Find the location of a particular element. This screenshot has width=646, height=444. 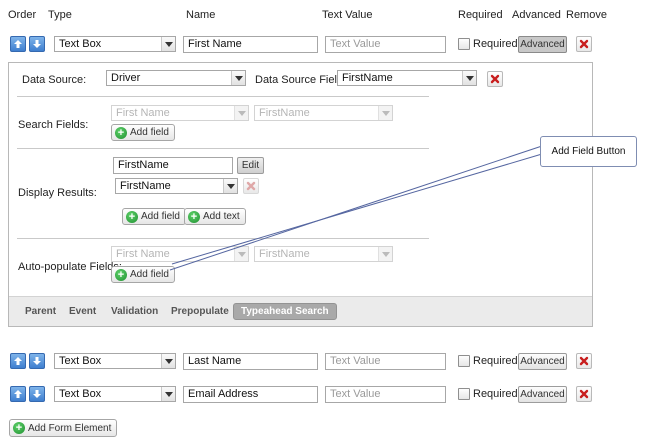

add-form-element-label: Add Form Element is located at coordinates (70, 428).